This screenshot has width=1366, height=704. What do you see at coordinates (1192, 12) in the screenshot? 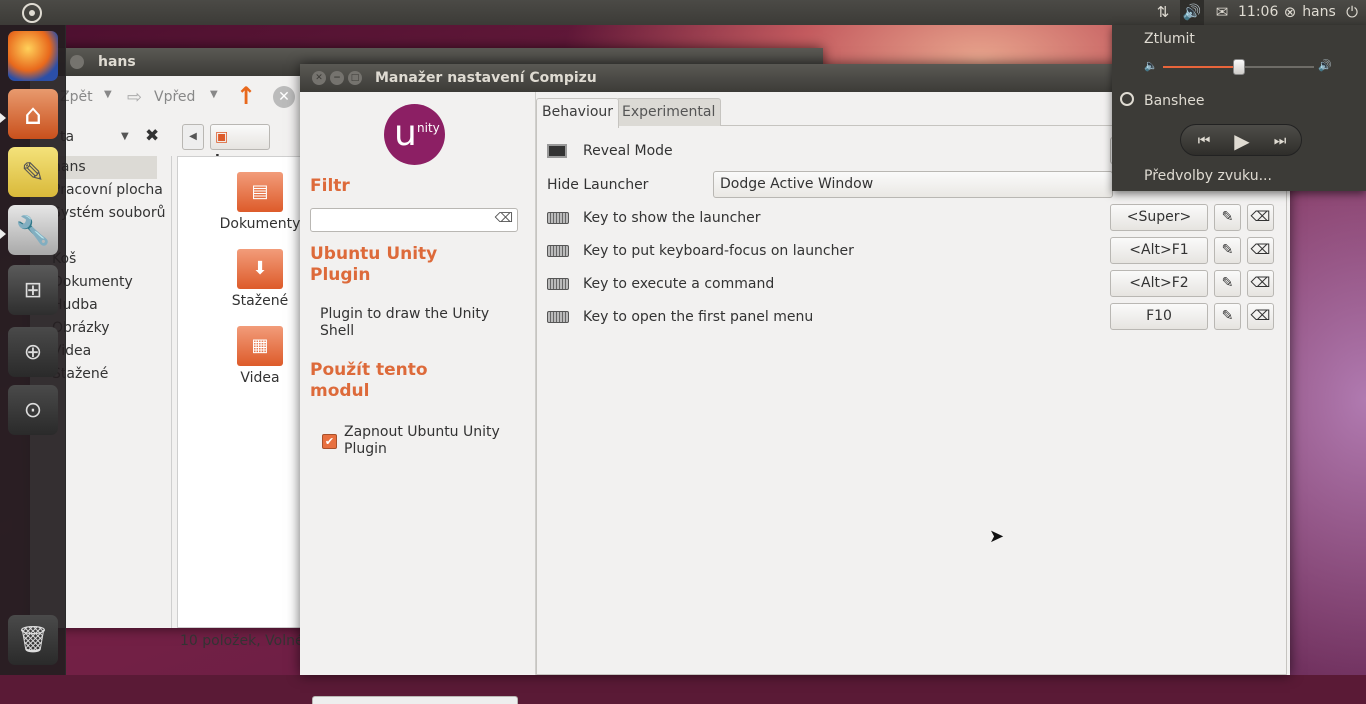
I see `sound-icon: 🔊` at bounding box center [1192, 12].